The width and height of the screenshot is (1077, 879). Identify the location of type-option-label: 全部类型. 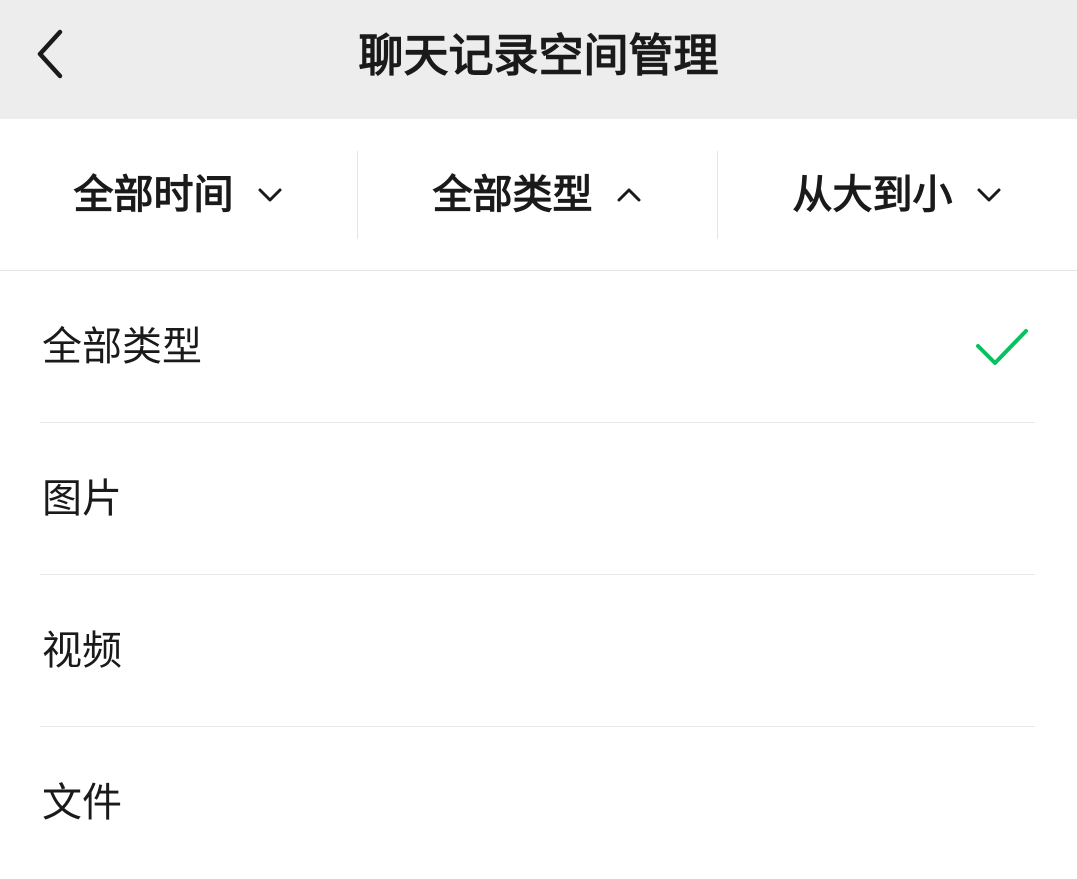
(122, 347).